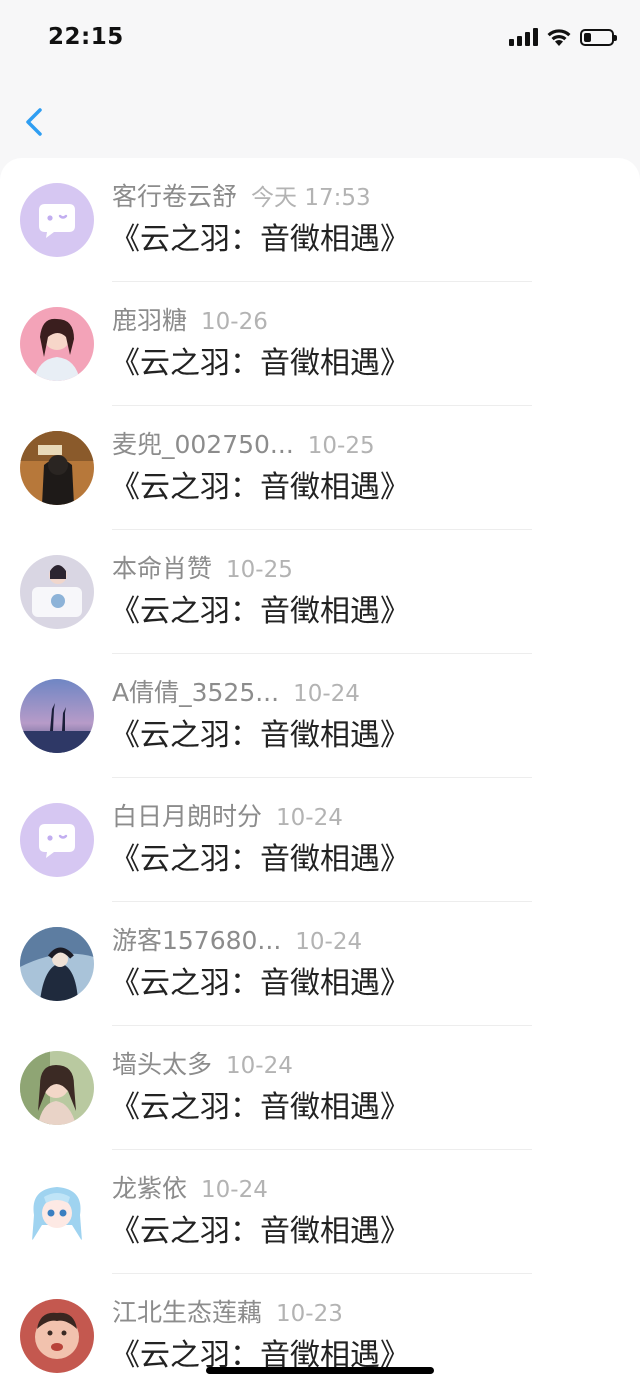  I want to click on chevron-left-icon, so click(34, 122).